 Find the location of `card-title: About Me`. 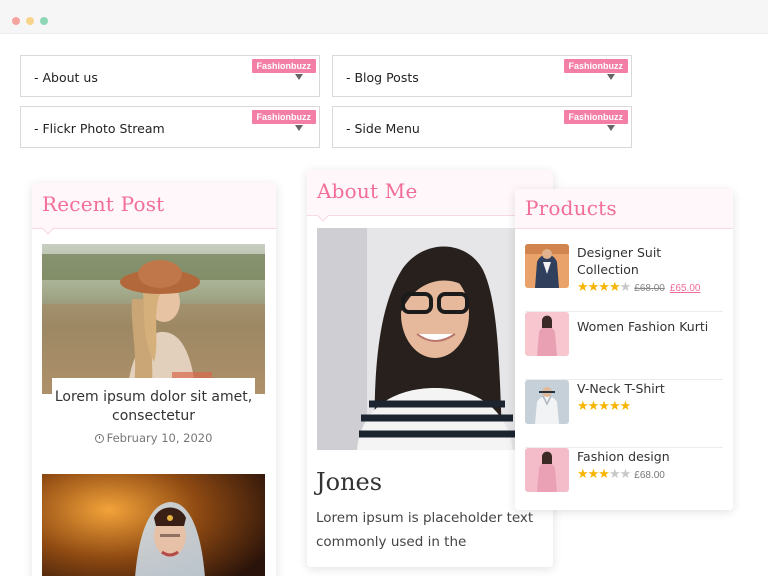

card-title: About Me is located at coordinates (367, 191).